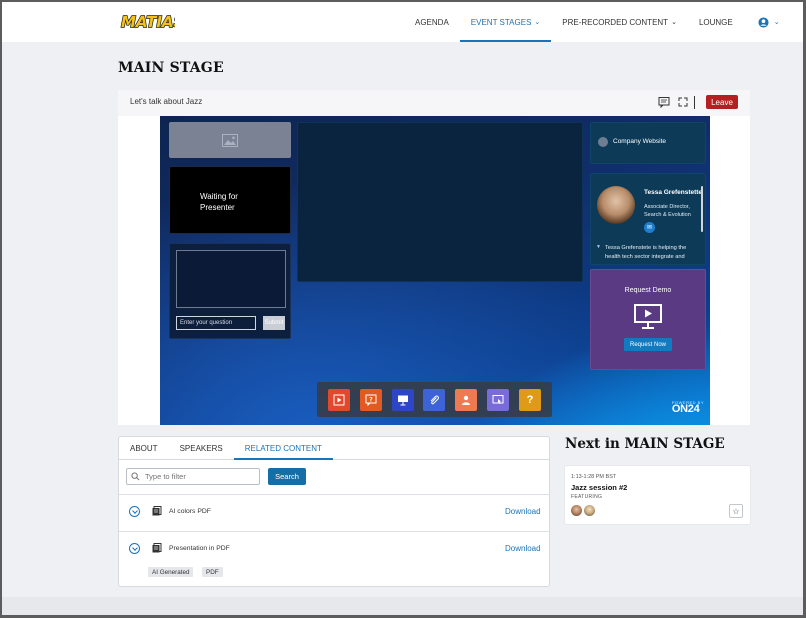 Image resolution: width=806 pixels, height=618 pixels. Describe the element at coordinates (219, 202) in the screenshot. I see `waiting-message: Waiting for Presenter` at that location.